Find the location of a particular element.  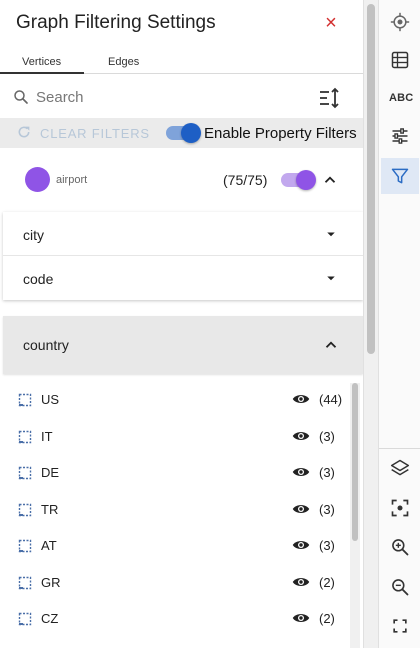

sliders-icon is located at coordinates (400, 136).